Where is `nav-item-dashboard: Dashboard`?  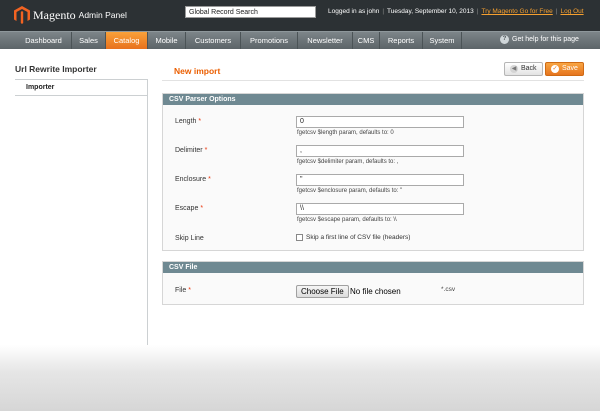
nav-item-dashboard: Dashboard is located at coordinates (44, 40).